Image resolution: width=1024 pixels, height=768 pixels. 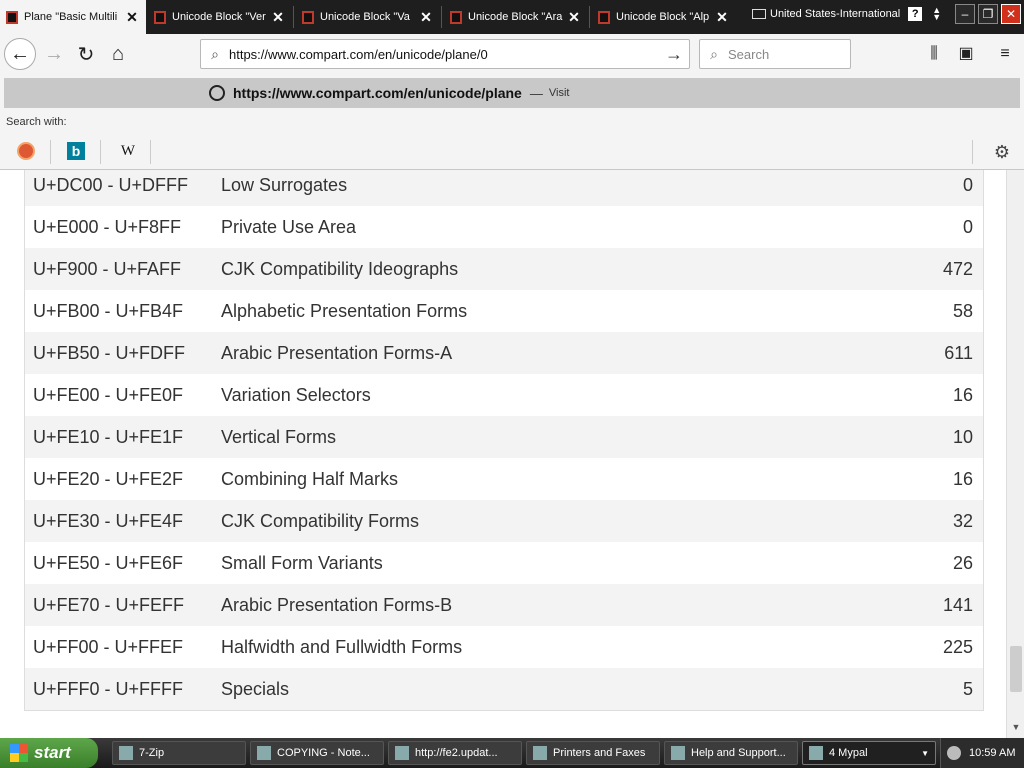 I want to click on tab-plane-basic-multilingual: Plane "Basic Multili ✕, so click(x=73, y=17).